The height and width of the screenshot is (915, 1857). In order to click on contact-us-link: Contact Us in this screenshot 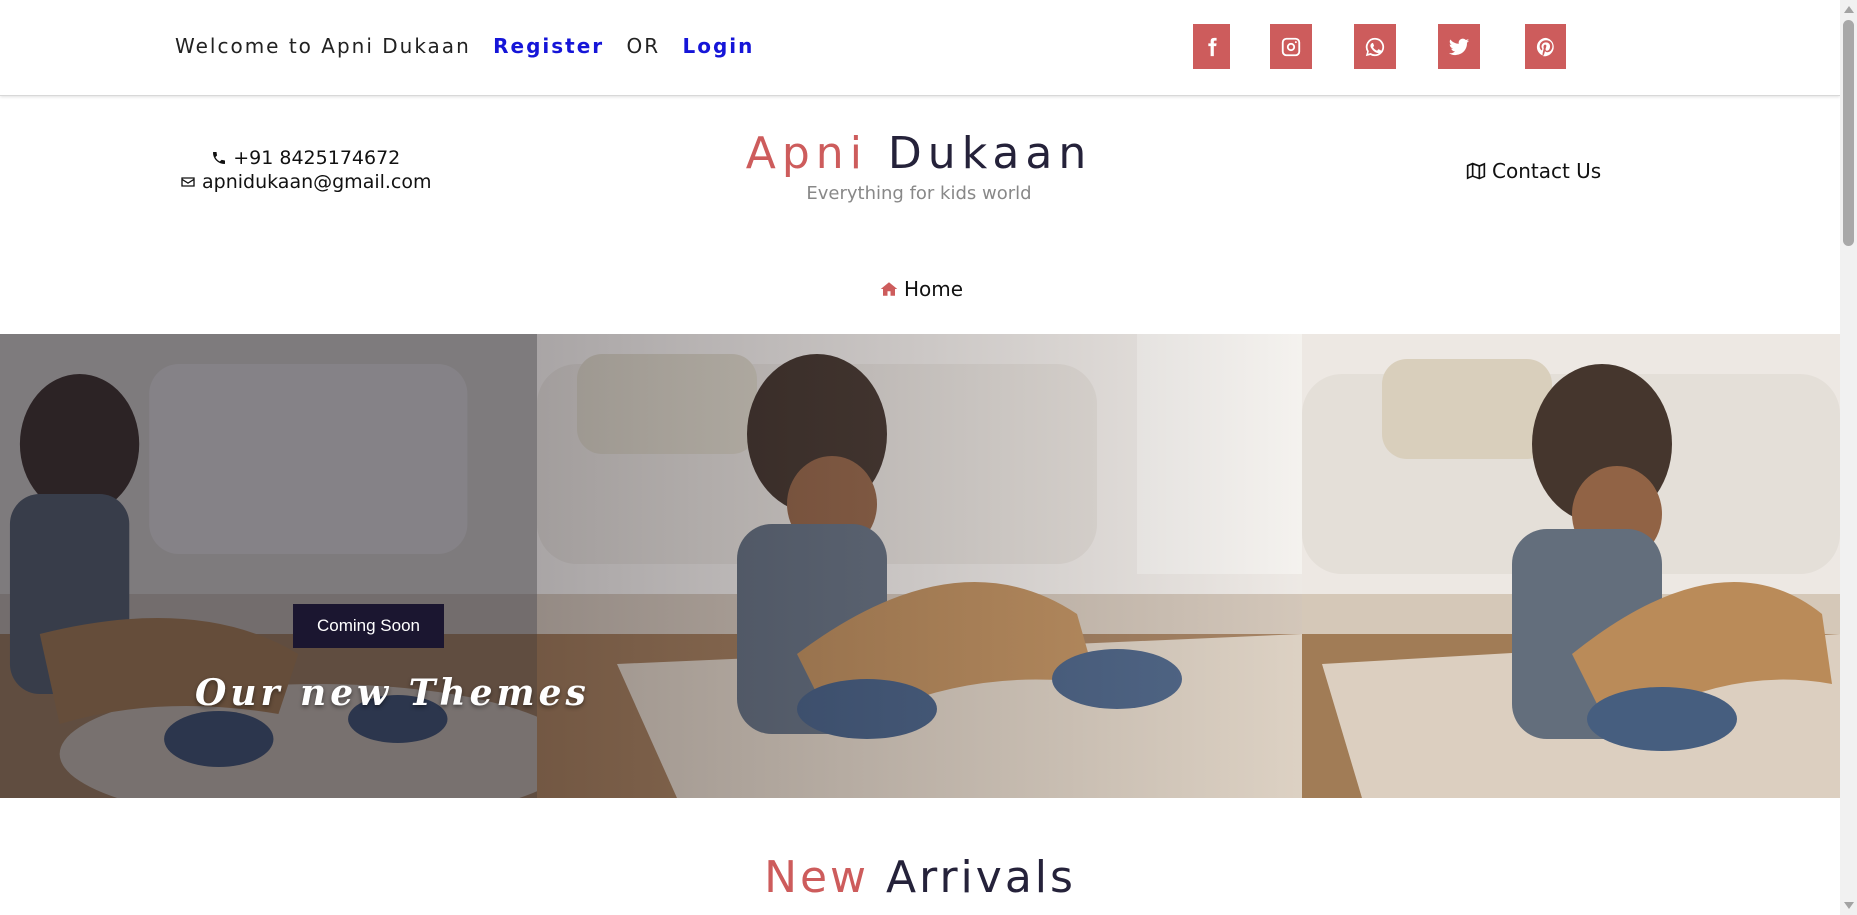, I will do `click(1533, 171)`.